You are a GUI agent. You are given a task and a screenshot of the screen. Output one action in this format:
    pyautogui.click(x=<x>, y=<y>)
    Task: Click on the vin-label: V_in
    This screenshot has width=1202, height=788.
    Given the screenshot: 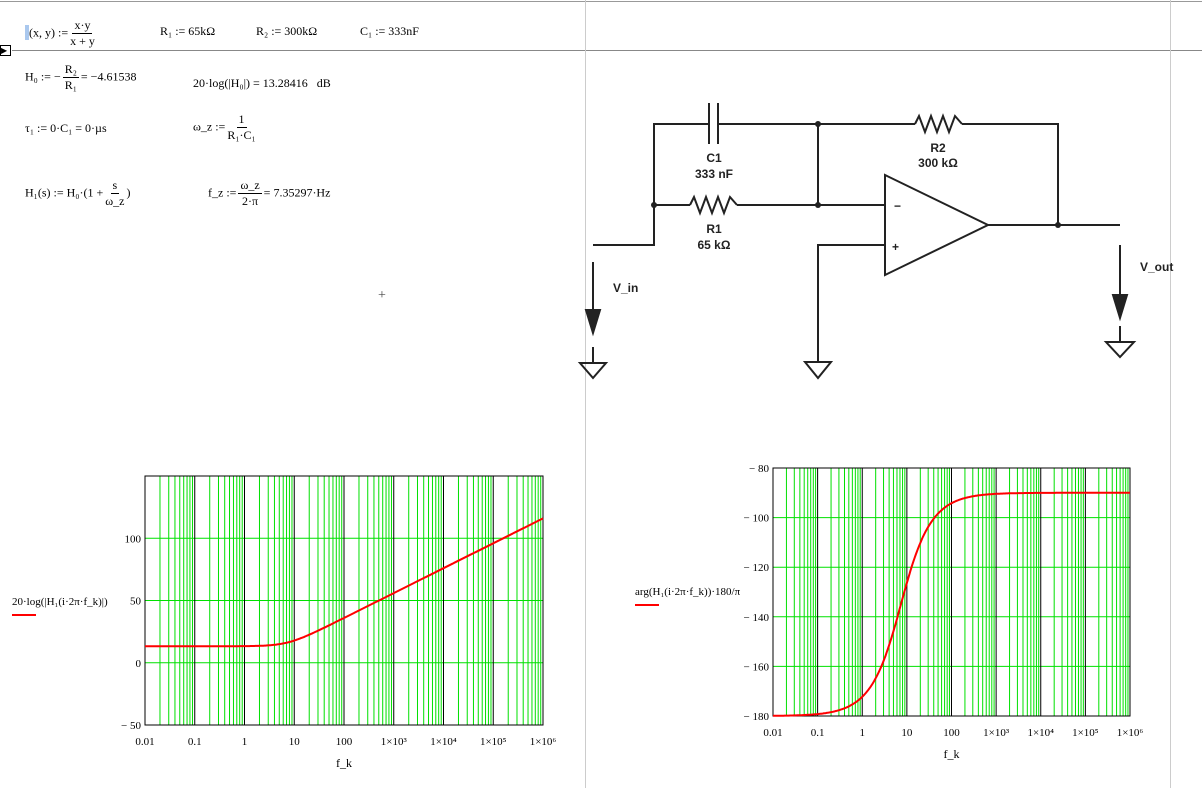 What is the action you would take?
    pyautogui.click(x=625, y=288)
    